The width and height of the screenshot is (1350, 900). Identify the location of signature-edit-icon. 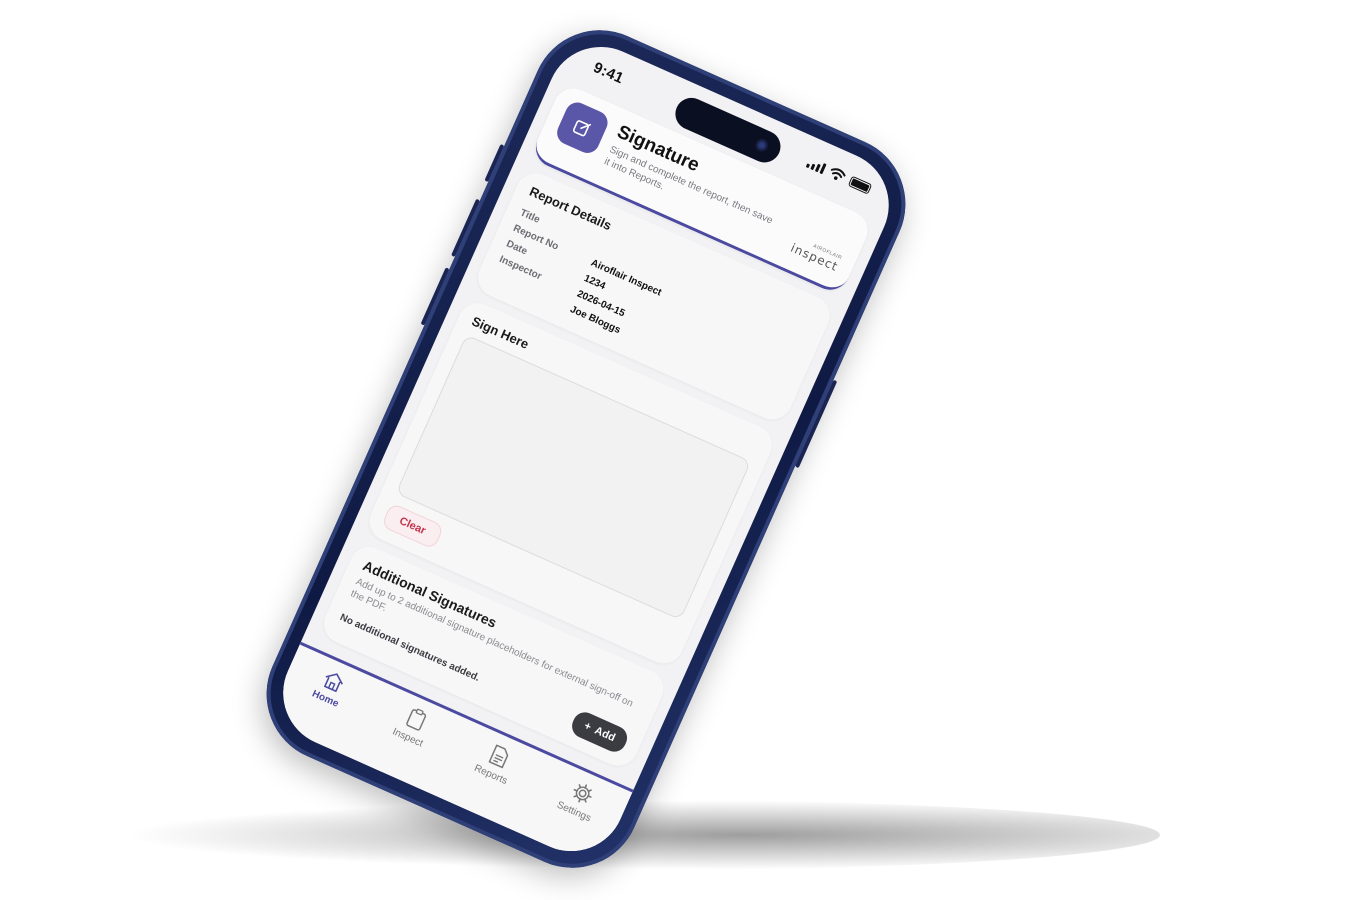
(582, 127).